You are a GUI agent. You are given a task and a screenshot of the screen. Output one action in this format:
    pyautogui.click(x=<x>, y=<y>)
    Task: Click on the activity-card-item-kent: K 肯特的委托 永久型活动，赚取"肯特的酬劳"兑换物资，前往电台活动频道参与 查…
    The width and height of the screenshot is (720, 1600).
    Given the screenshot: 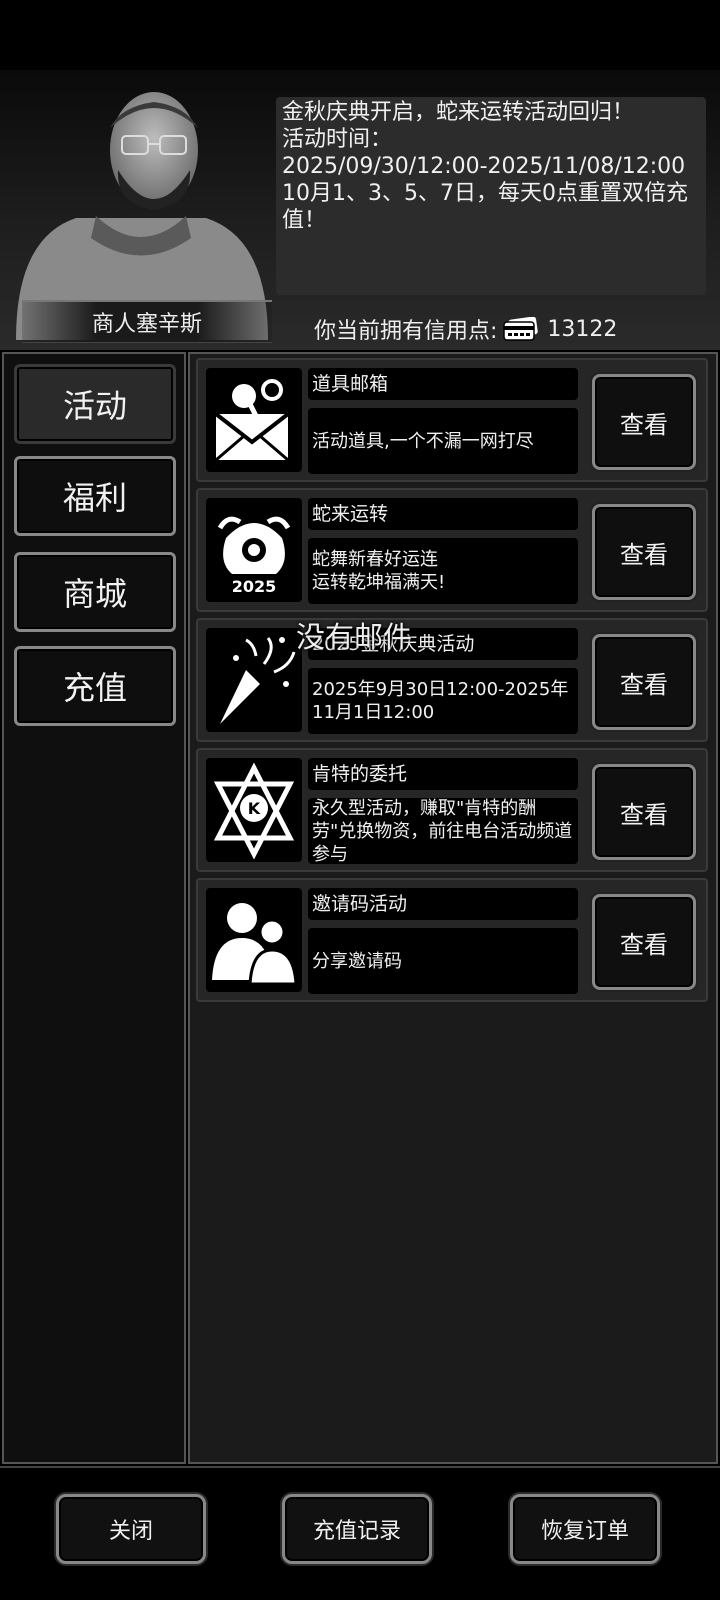 What is the action you would take?
    pyautogui.click(x=452, y=810)
    